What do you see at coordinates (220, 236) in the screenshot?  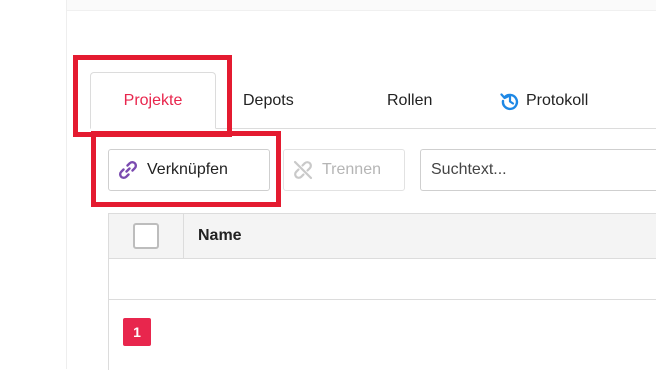 I see `column-header-name: Name` at bounding box center [220, 236].